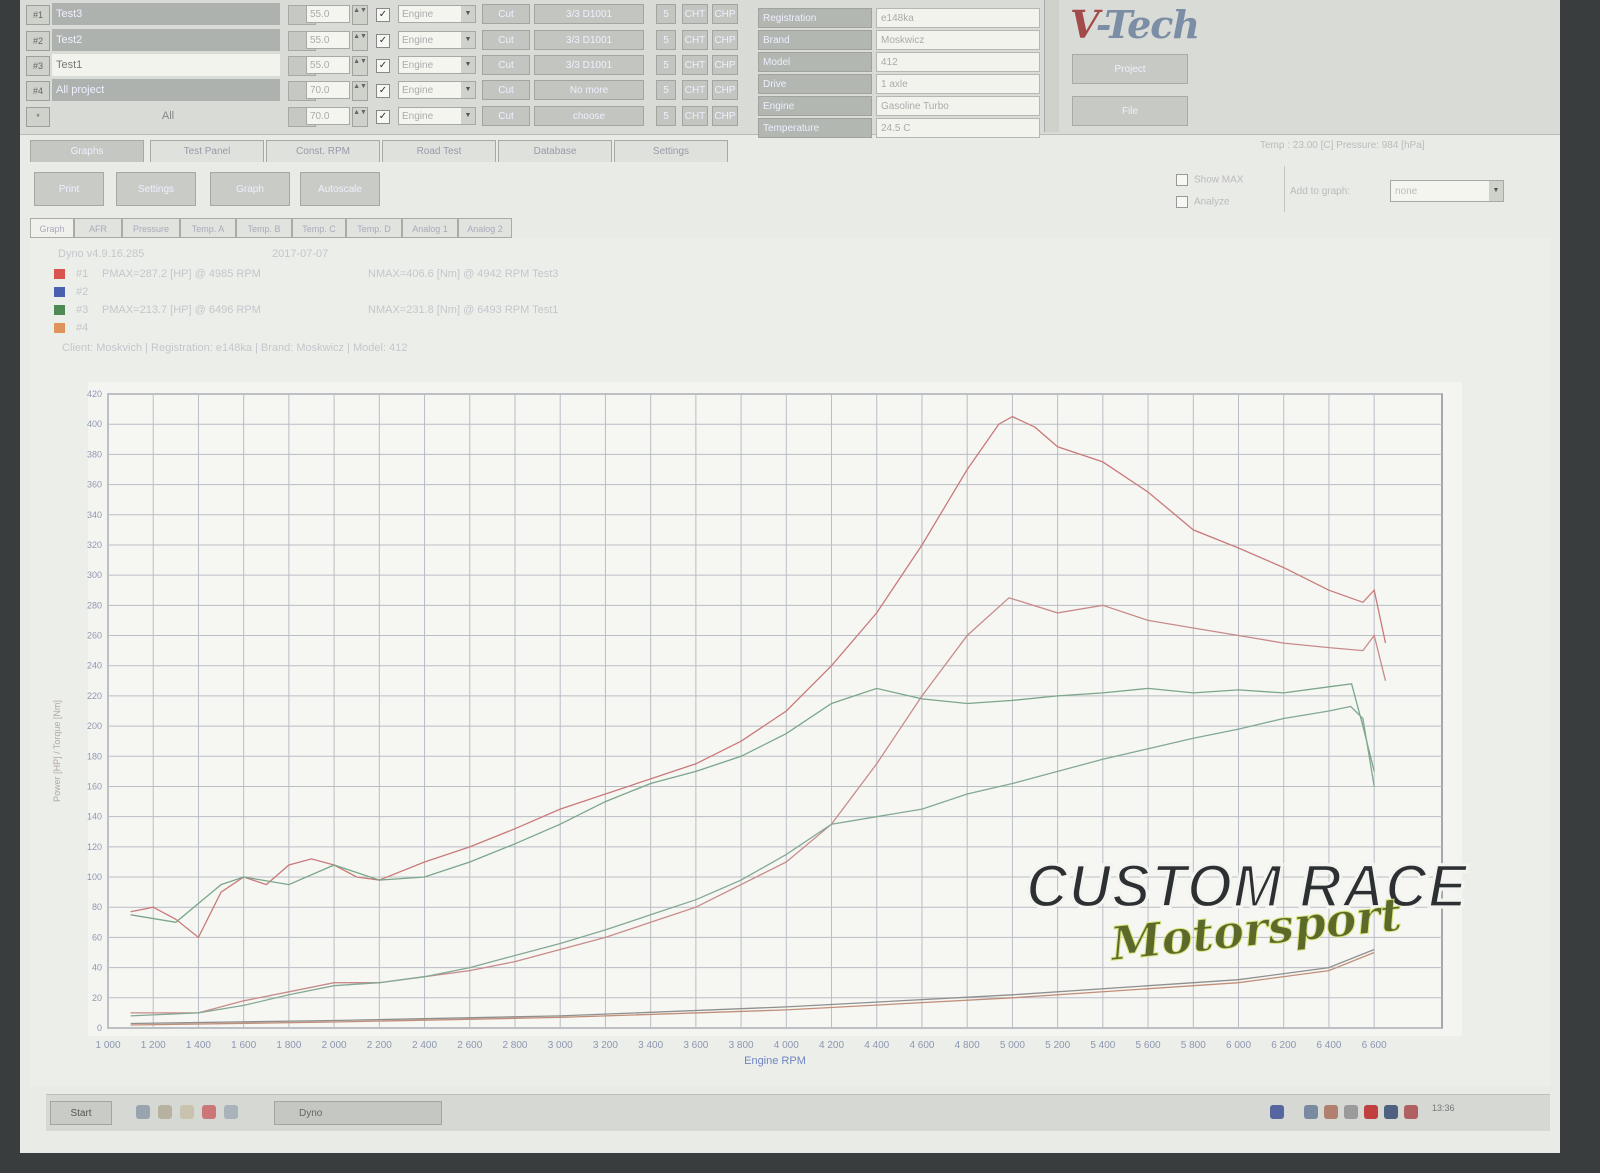 This screenshot has height=1173, width=1600. Describe the element at coordinates (97, 998) in the screenshot. I see `y-tick-label: 20` at that location.